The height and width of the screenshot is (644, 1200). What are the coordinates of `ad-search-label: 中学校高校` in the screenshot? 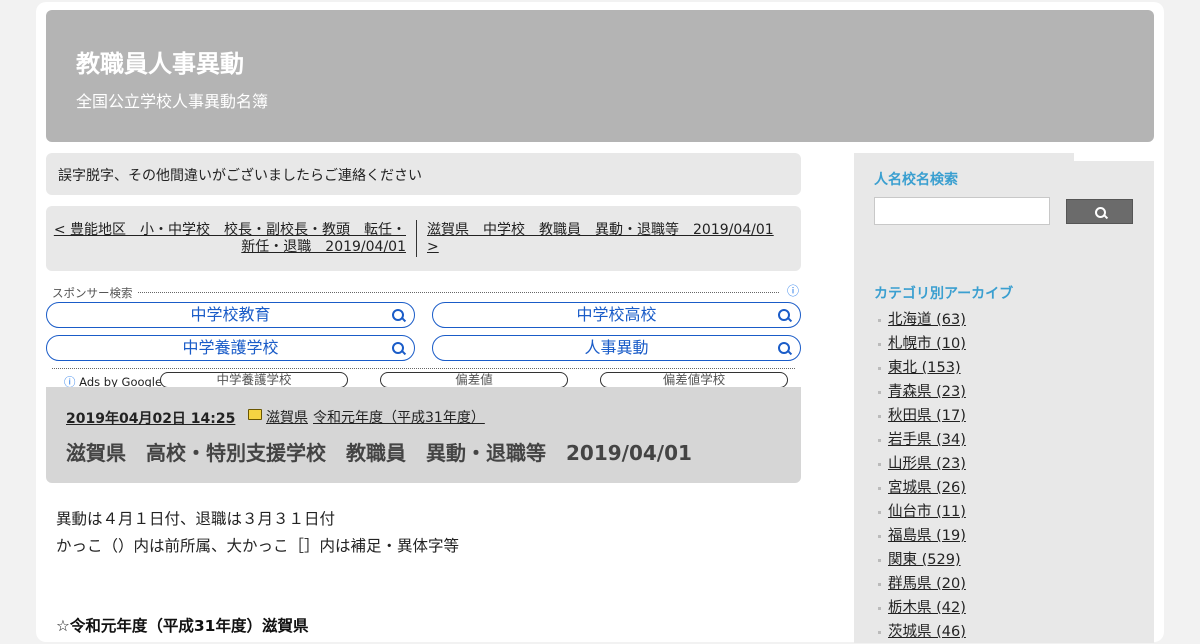 It's located at (616, 314).